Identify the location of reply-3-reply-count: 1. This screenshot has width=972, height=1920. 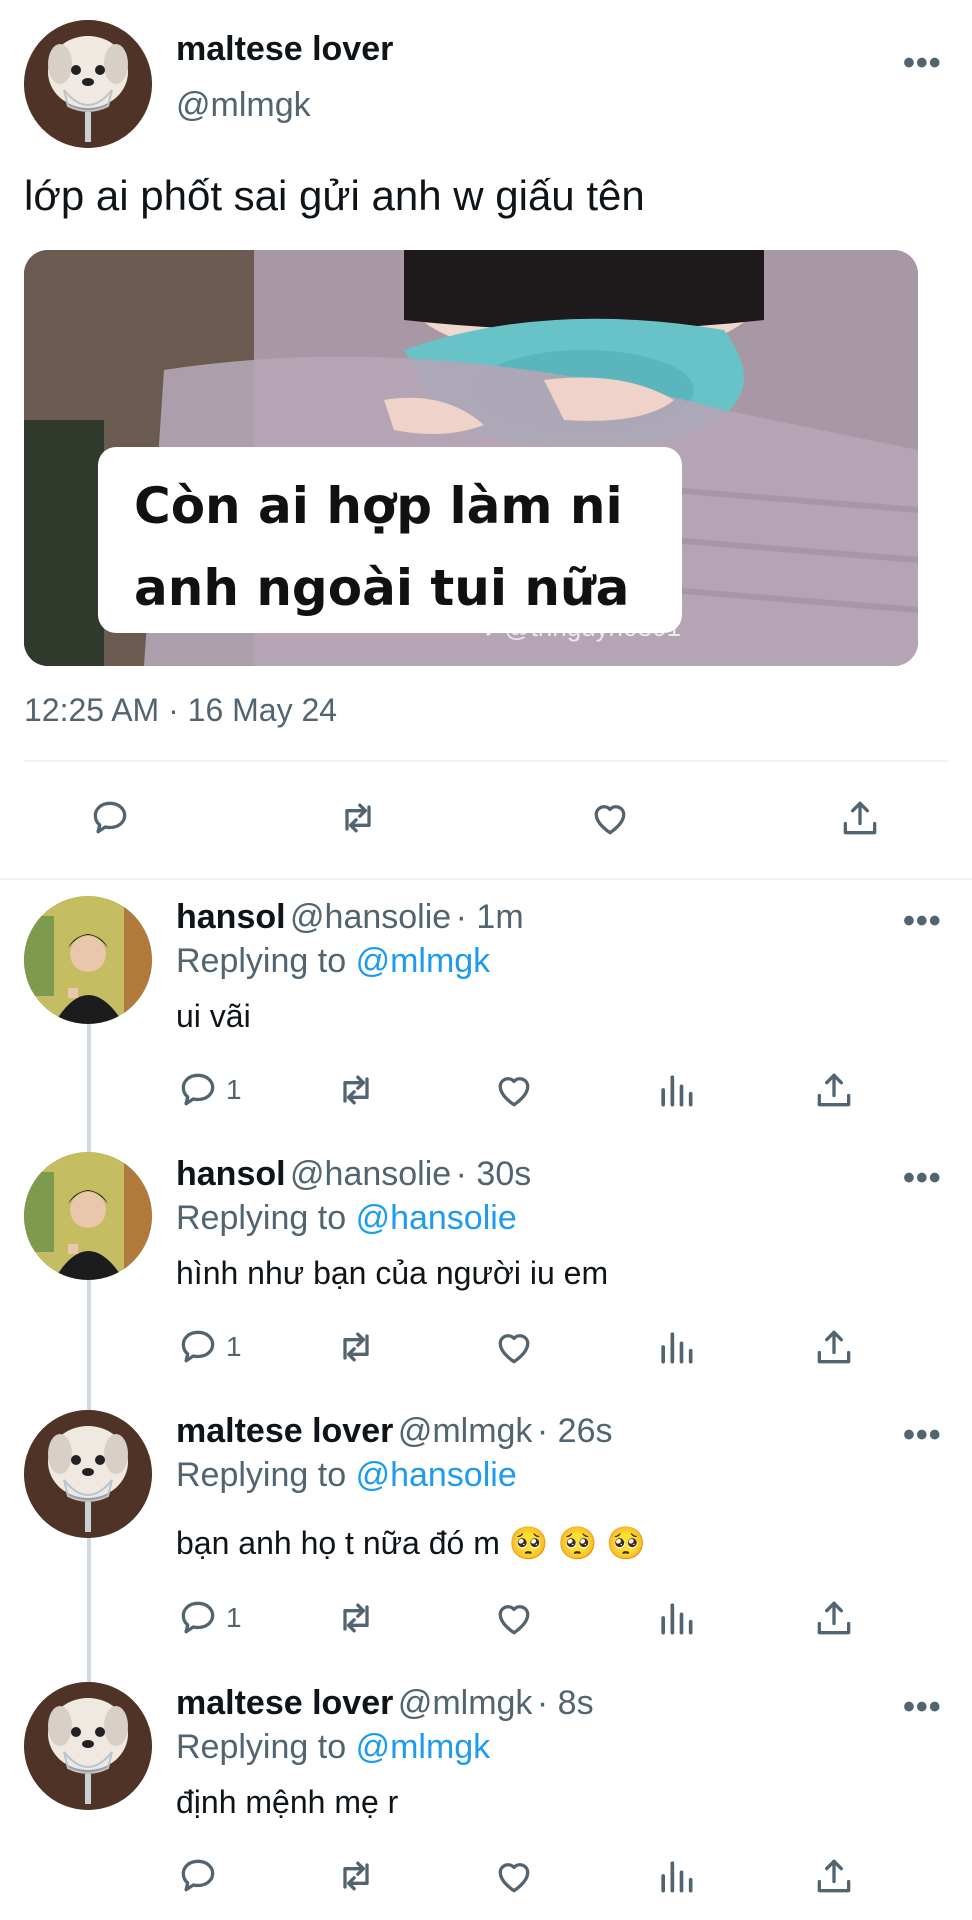
(234, 1617).